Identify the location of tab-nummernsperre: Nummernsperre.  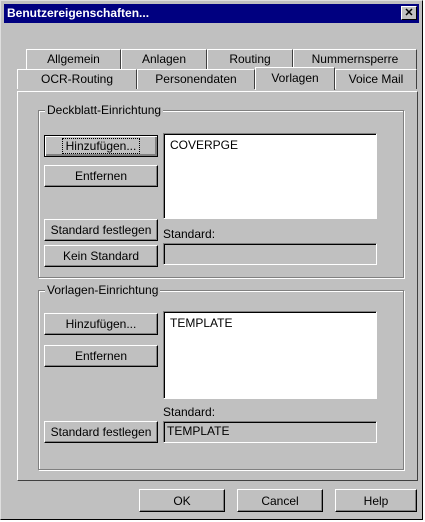
(355, 59).